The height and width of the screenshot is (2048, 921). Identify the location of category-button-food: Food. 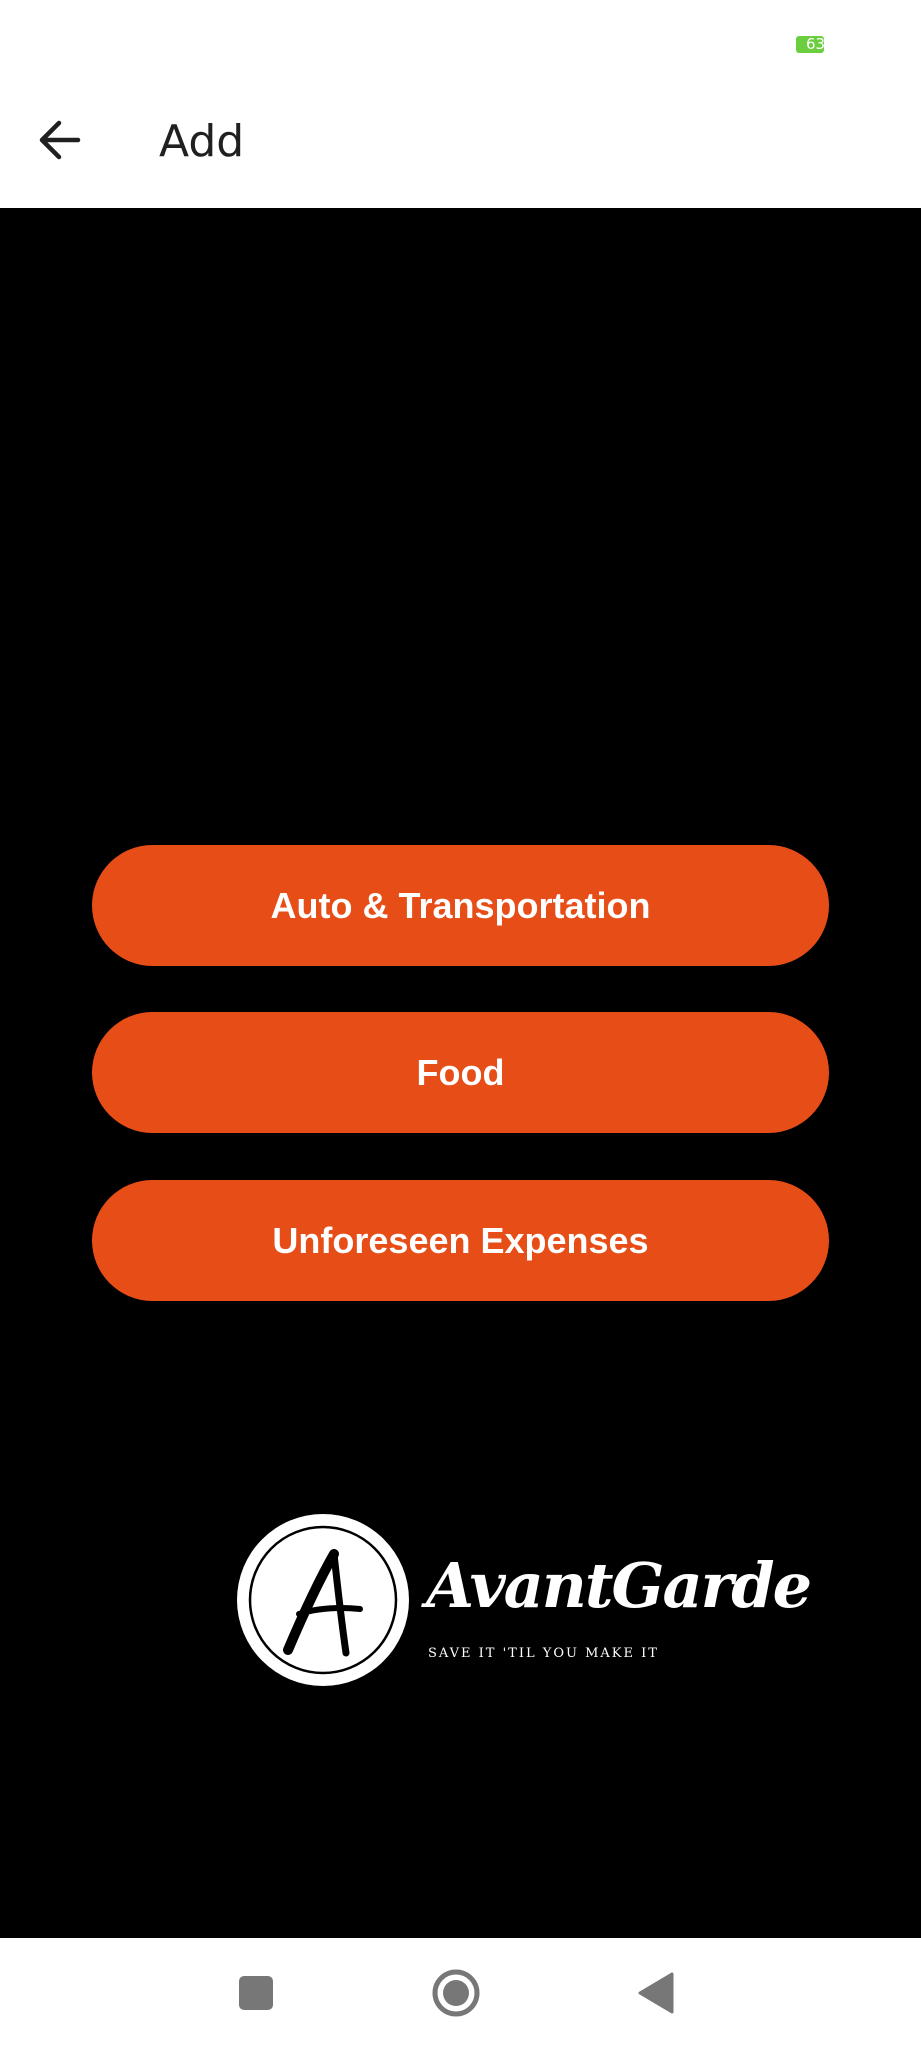
(460, 1072).